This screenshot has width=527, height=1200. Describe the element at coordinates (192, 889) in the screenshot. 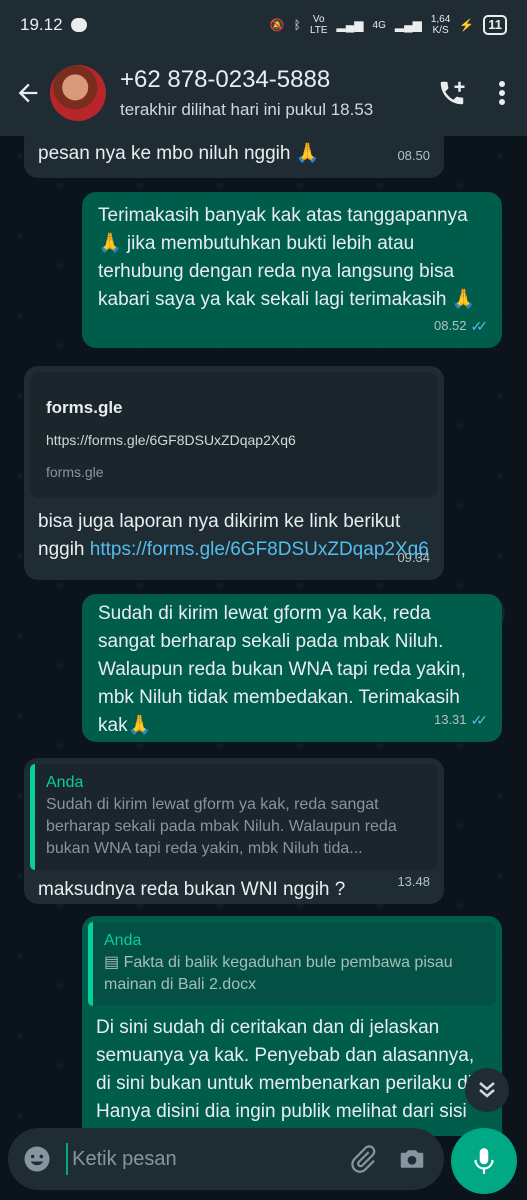

I see `message-text: maksudnya reda bukan WNI nggih ?` at that location.